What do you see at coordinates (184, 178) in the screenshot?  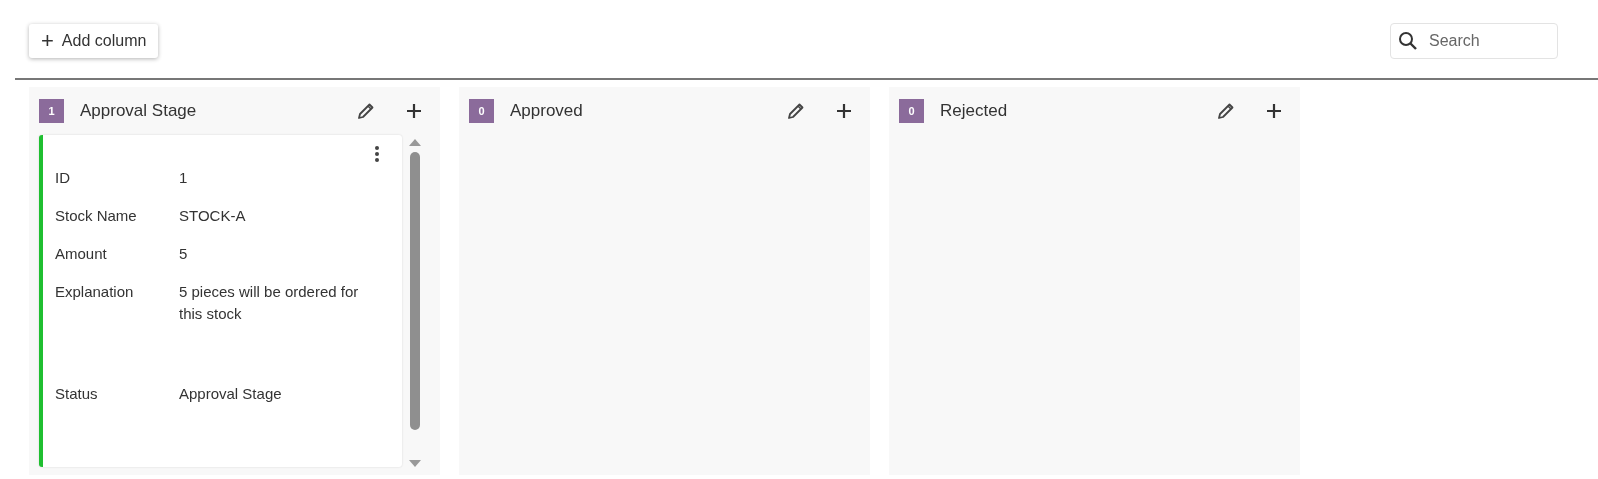 I see `field-value: 1` at bounding box center [184, 178].